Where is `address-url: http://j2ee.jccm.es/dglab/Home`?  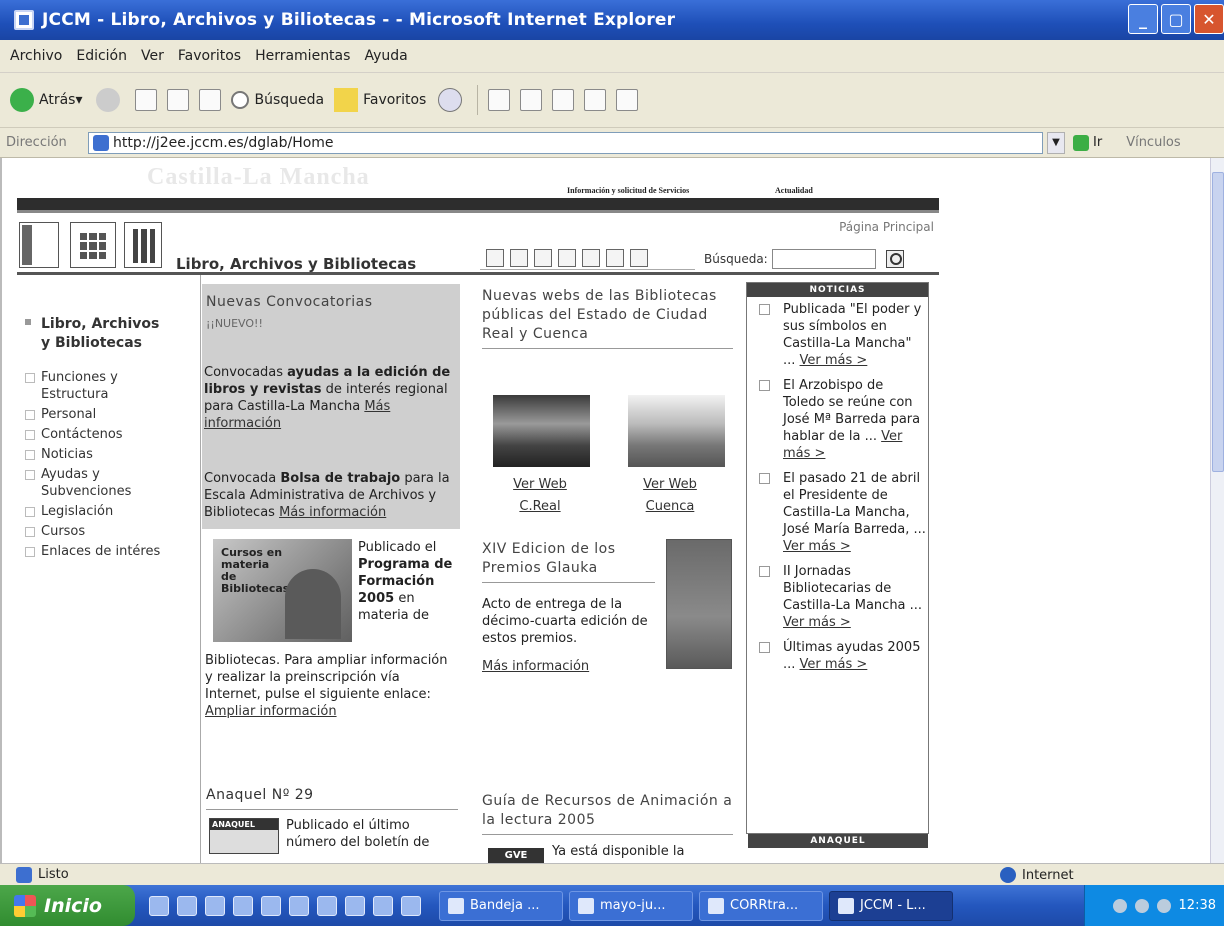
address-url: http://j2ee.jccm.es/dglab/Home is located at coordinates (223, 142).